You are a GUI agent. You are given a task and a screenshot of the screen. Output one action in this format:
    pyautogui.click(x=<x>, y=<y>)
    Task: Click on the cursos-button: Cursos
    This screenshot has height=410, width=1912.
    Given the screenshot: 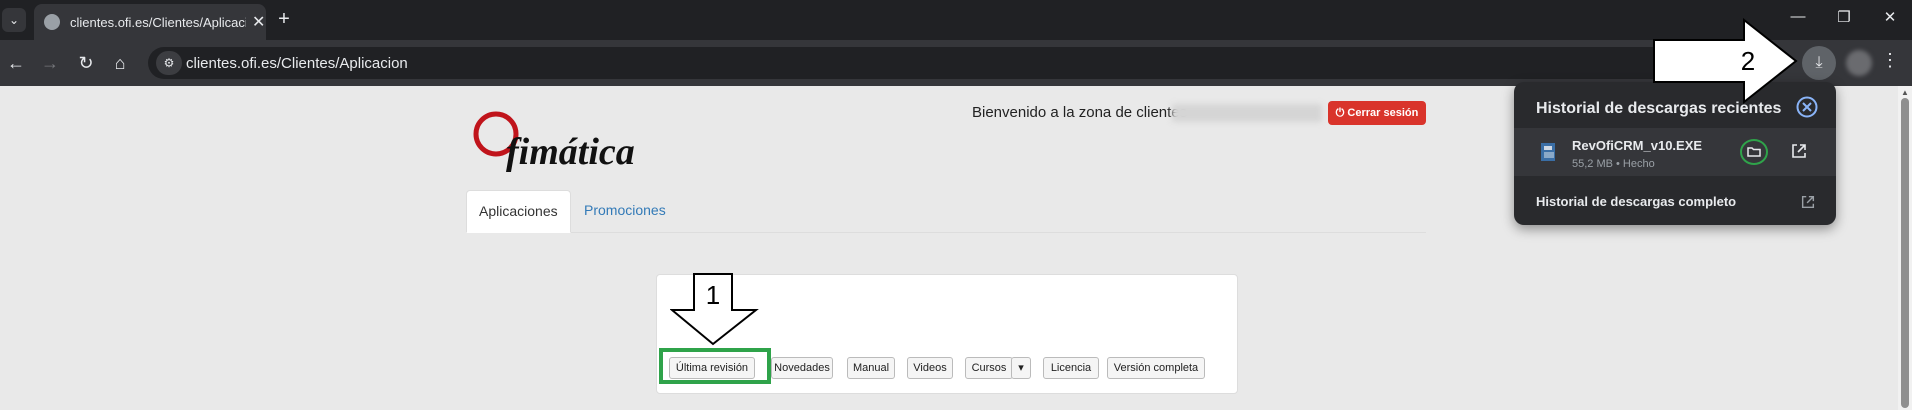 What is the action you would take?
    pyautogui.click(x=989, y=368)
    